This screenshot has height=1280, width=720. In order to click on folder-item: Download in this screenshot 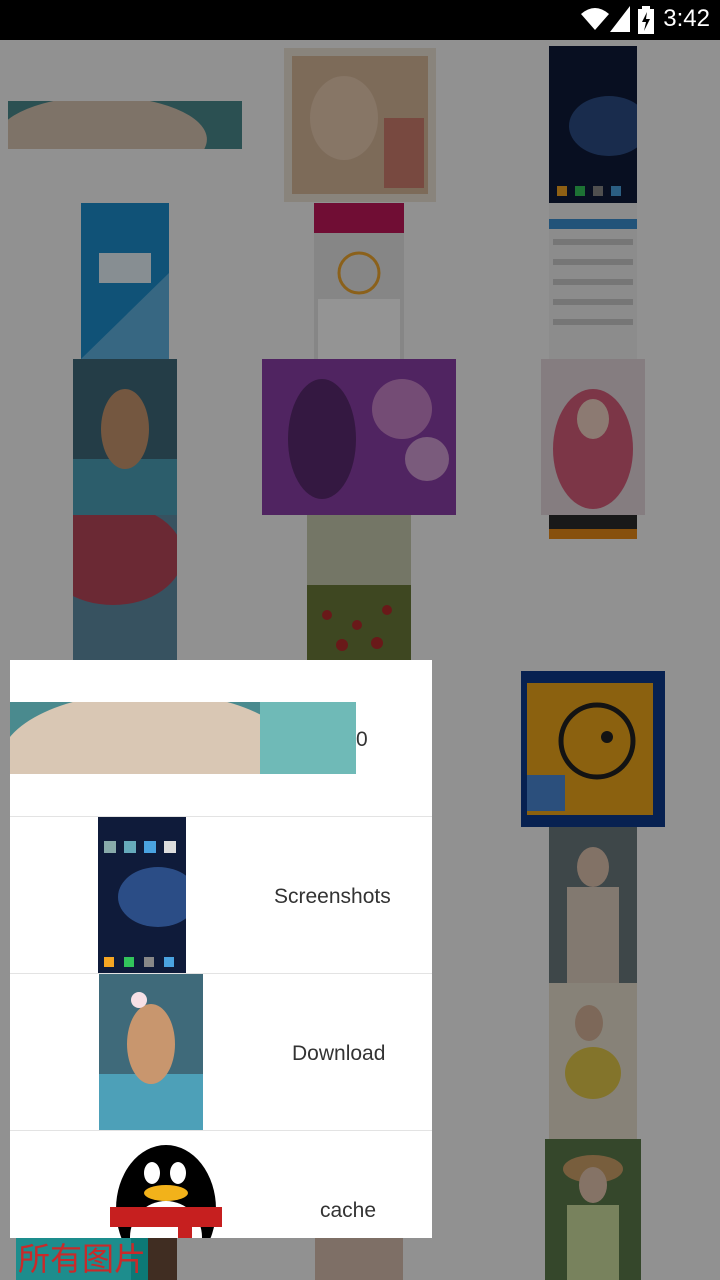, I will do `click(221, 1052)`.